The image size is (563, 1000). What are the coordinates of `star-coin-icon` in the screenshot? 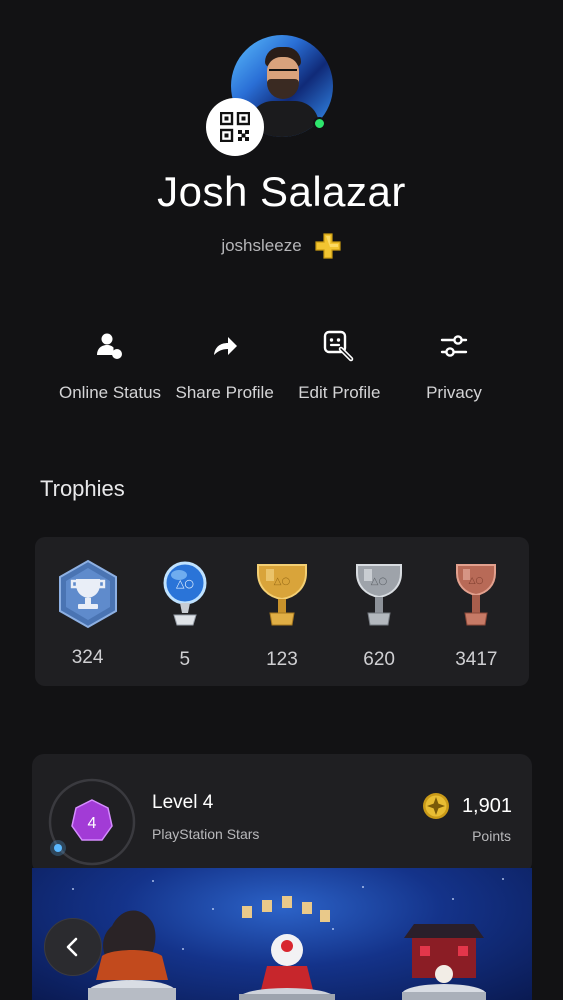 It's located at (435, 806).